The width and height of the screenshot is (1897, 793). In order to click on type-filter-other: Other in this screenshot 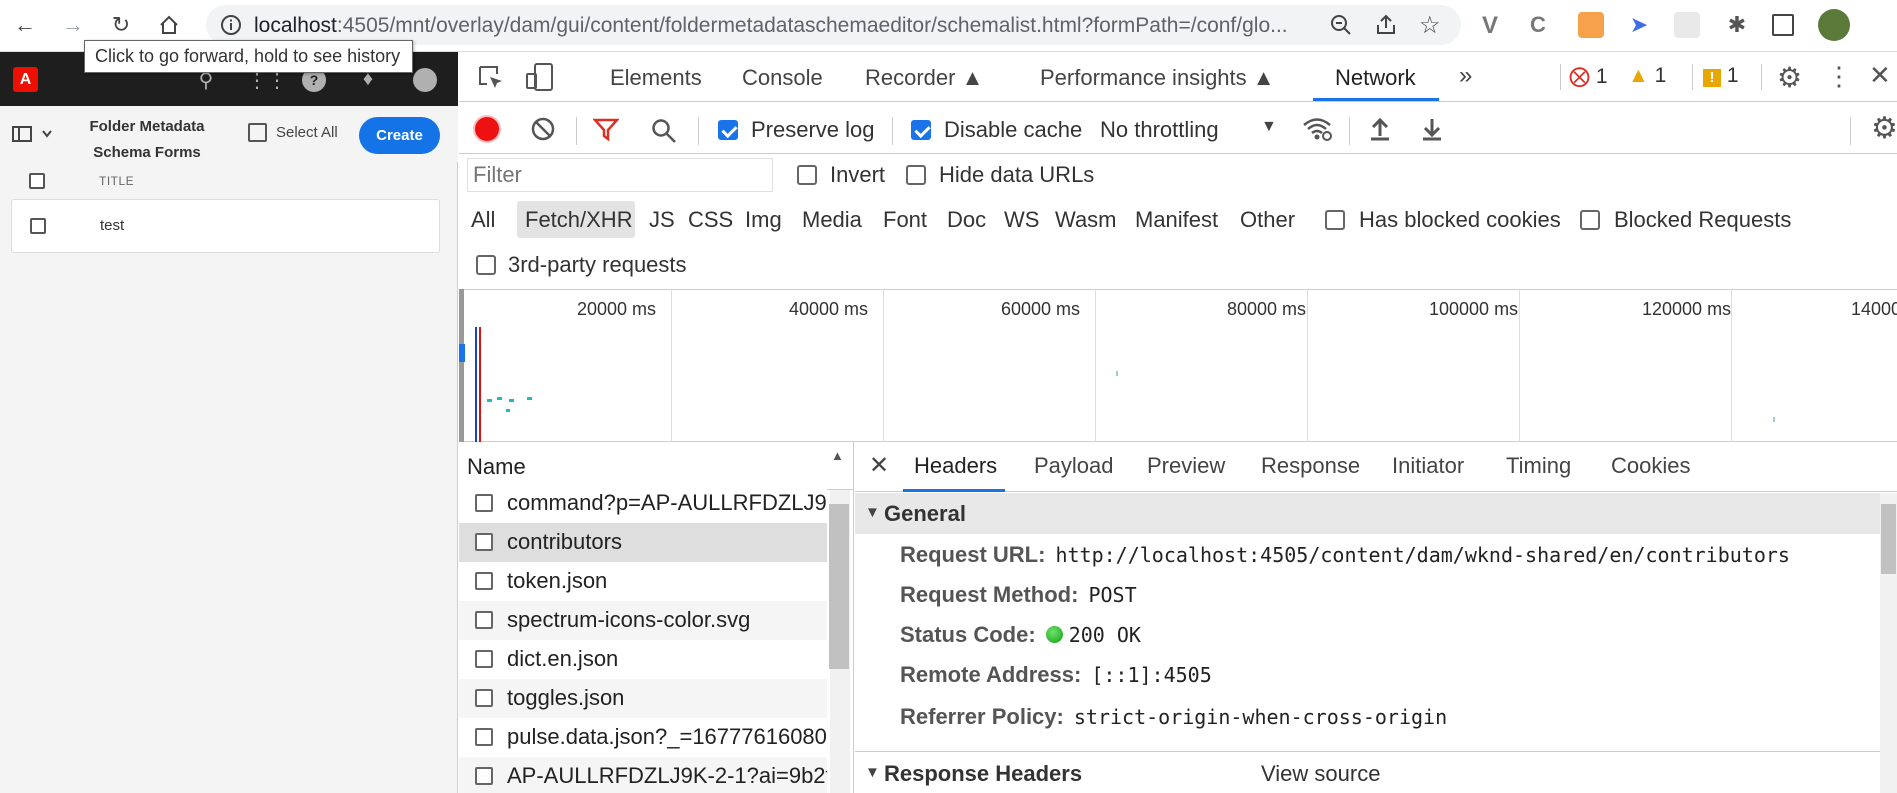, I will do `click(1267, 220)`.